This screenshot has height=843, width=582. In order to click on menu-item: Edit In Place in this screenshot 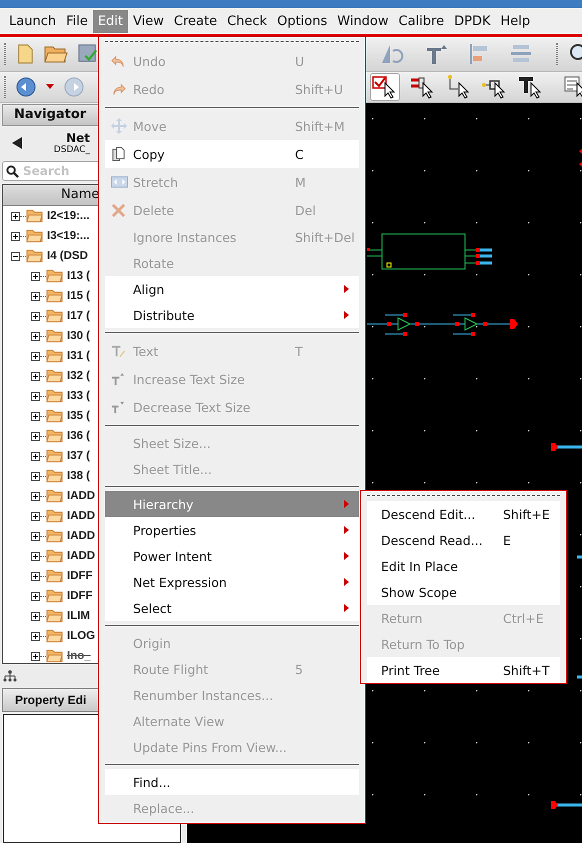, I will do `click(463, 566)`.